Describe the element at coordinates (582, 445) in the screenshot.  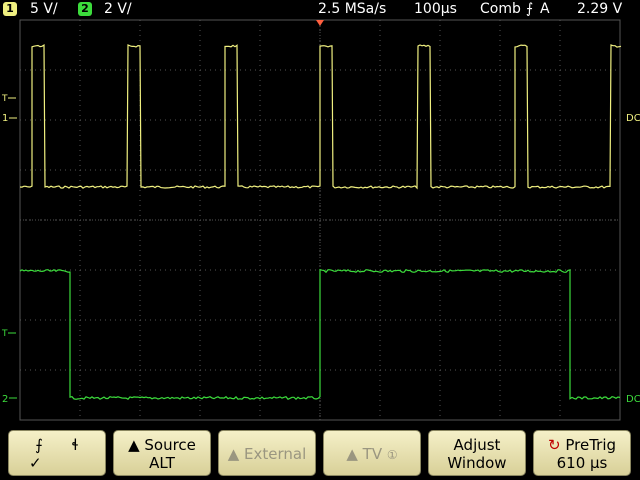
I see `pretrig-label: ↻ PreTrig` at that location.